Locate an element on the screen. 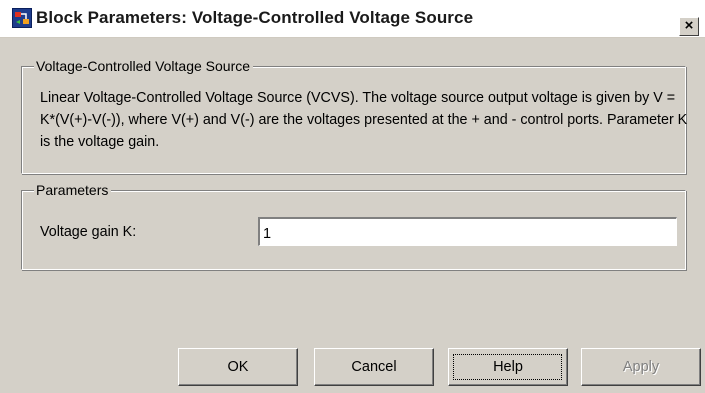 The image size is (705, 393). parameters-group-legend: Parameters is located at coordinates (73, 190).